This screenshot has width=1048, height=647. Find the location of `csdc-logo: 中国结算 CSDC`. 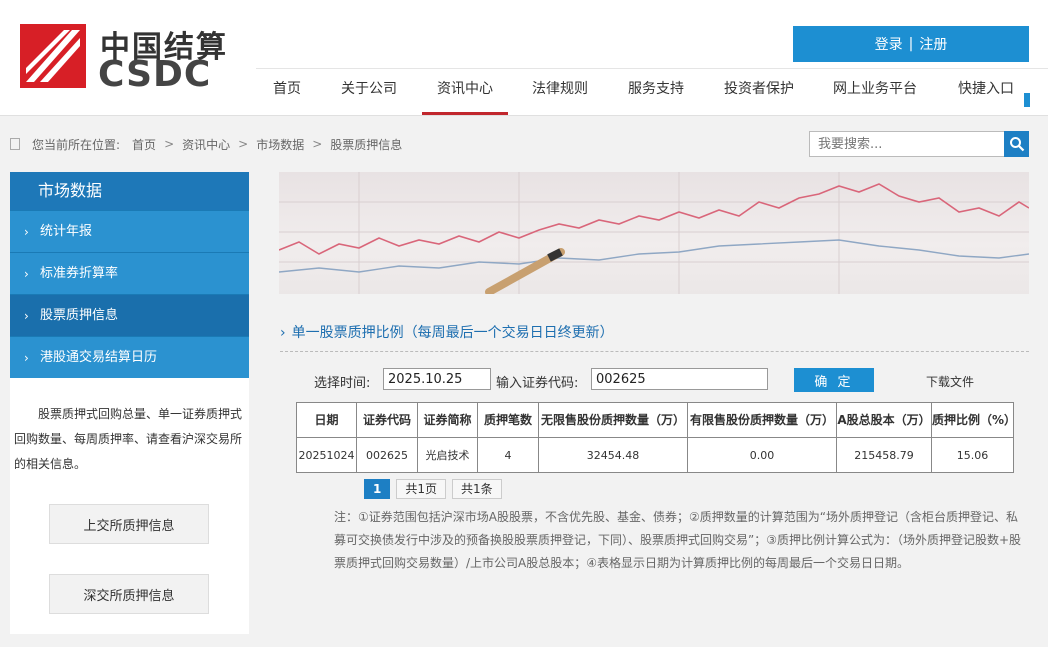

csdc-logo: 中国结算 CSDC is located at coordinates (125, 58).